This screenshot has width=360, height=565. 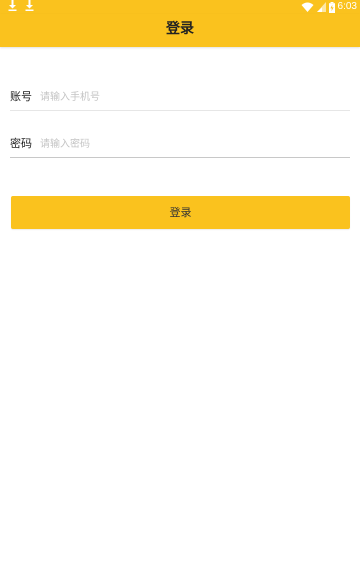 What do you see at coordinates (21, 96) in the screenshot?
I see `account-label: 账号` at bounding box center [21, 96].